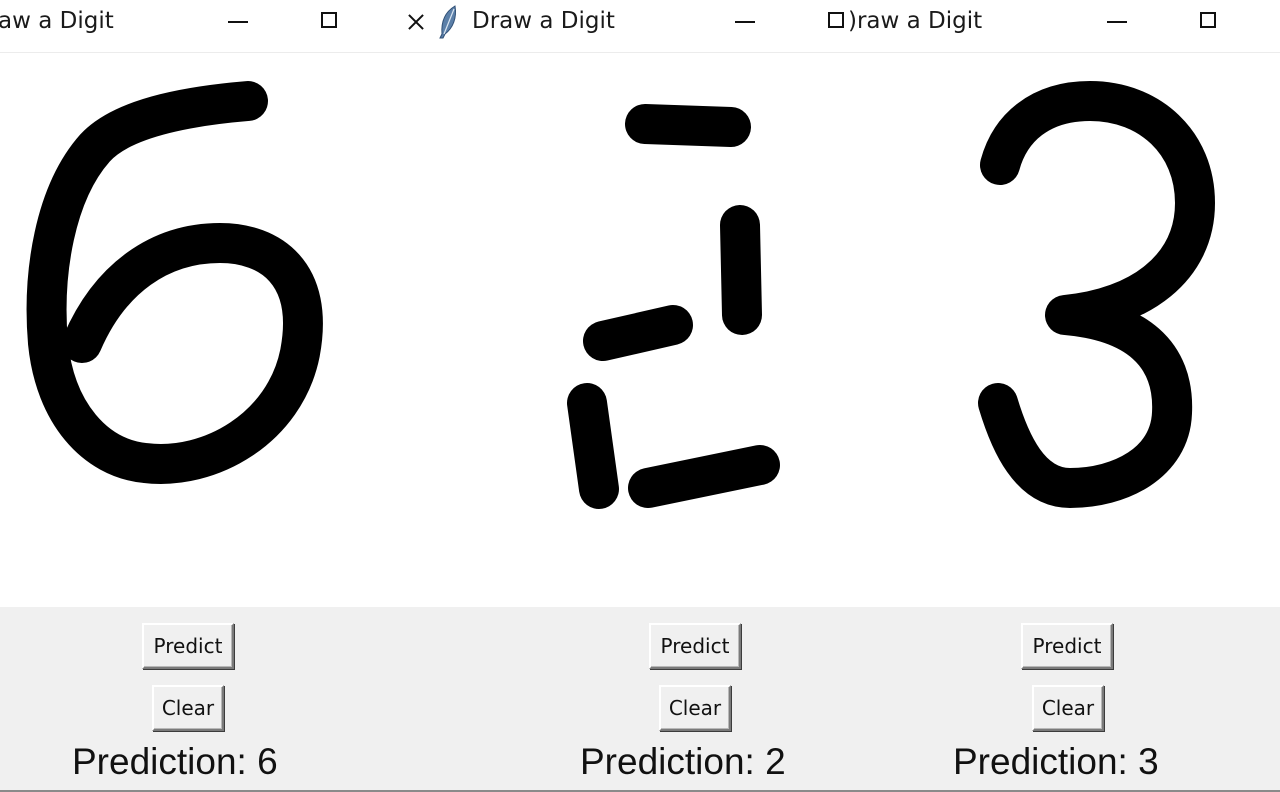 Image resolution: width=1280 pixels, height=792 pixels. Describe the element at coordinates (916, 21) in the screenshot. I see `window-title: )raw a Digit` at that location.